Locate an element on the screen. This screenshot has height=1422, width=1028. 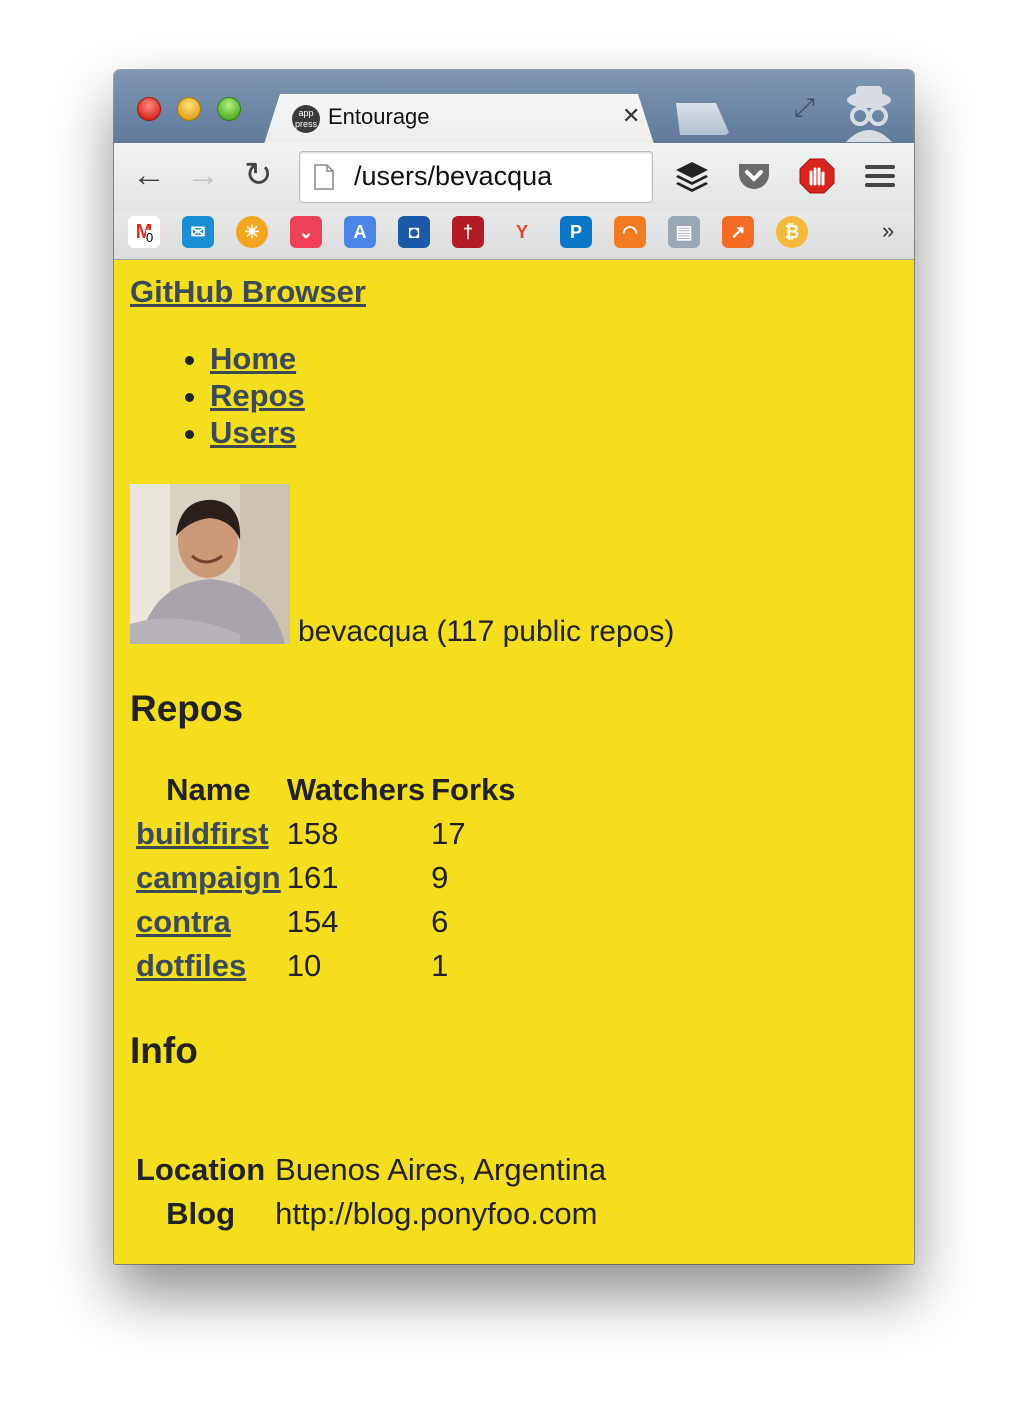
watchers-cell: 154 is located at coordinates (312, 921).